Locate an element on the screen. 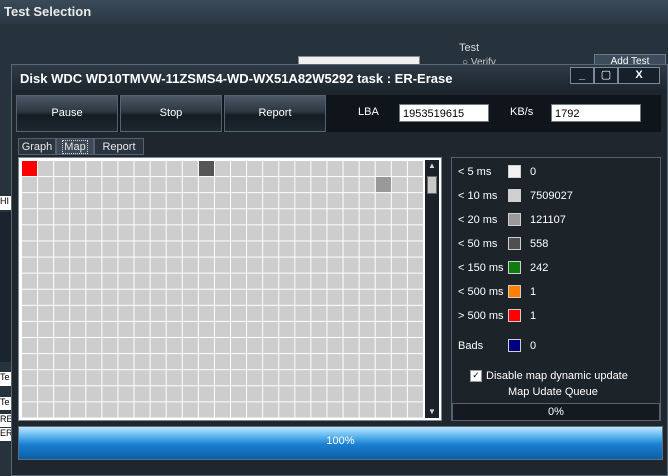  disable-map-update-checkbox: ✓ Disable map dynamic update is located at coordinates (549, 376).